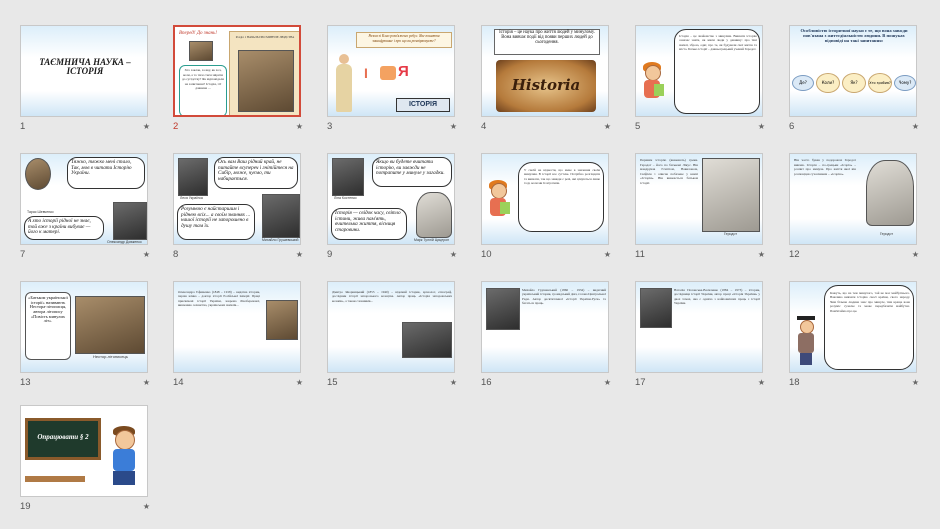 Image resolution: width=940 pixels, height=529 pixels. Describe the element at coordinates (124, 459) in the screenshot. I see `student-boy-image` at that location.